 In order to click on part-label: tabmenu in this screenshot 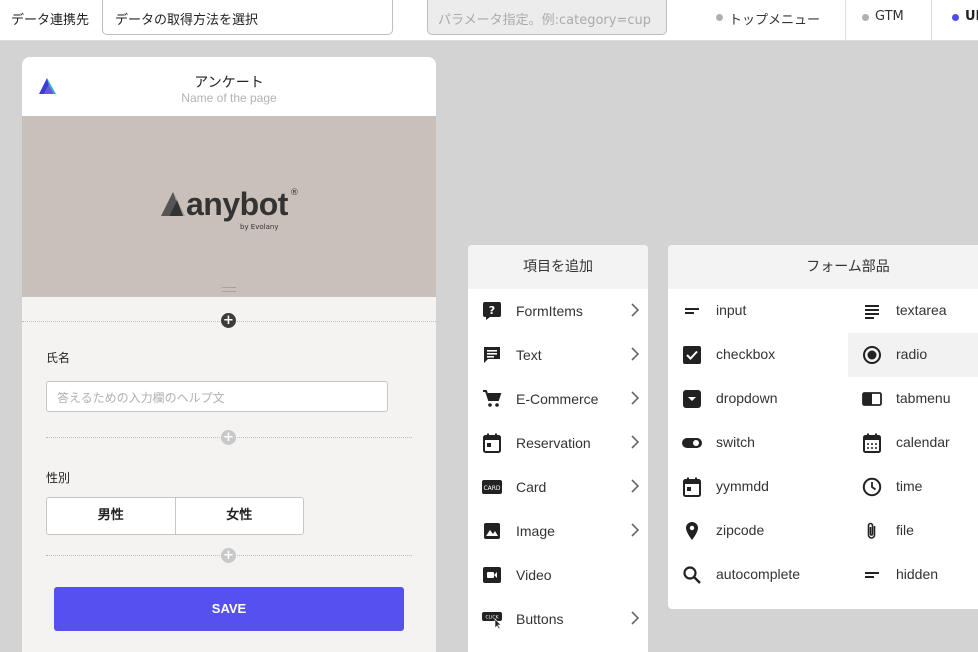, I will do `click(923, 398)`.